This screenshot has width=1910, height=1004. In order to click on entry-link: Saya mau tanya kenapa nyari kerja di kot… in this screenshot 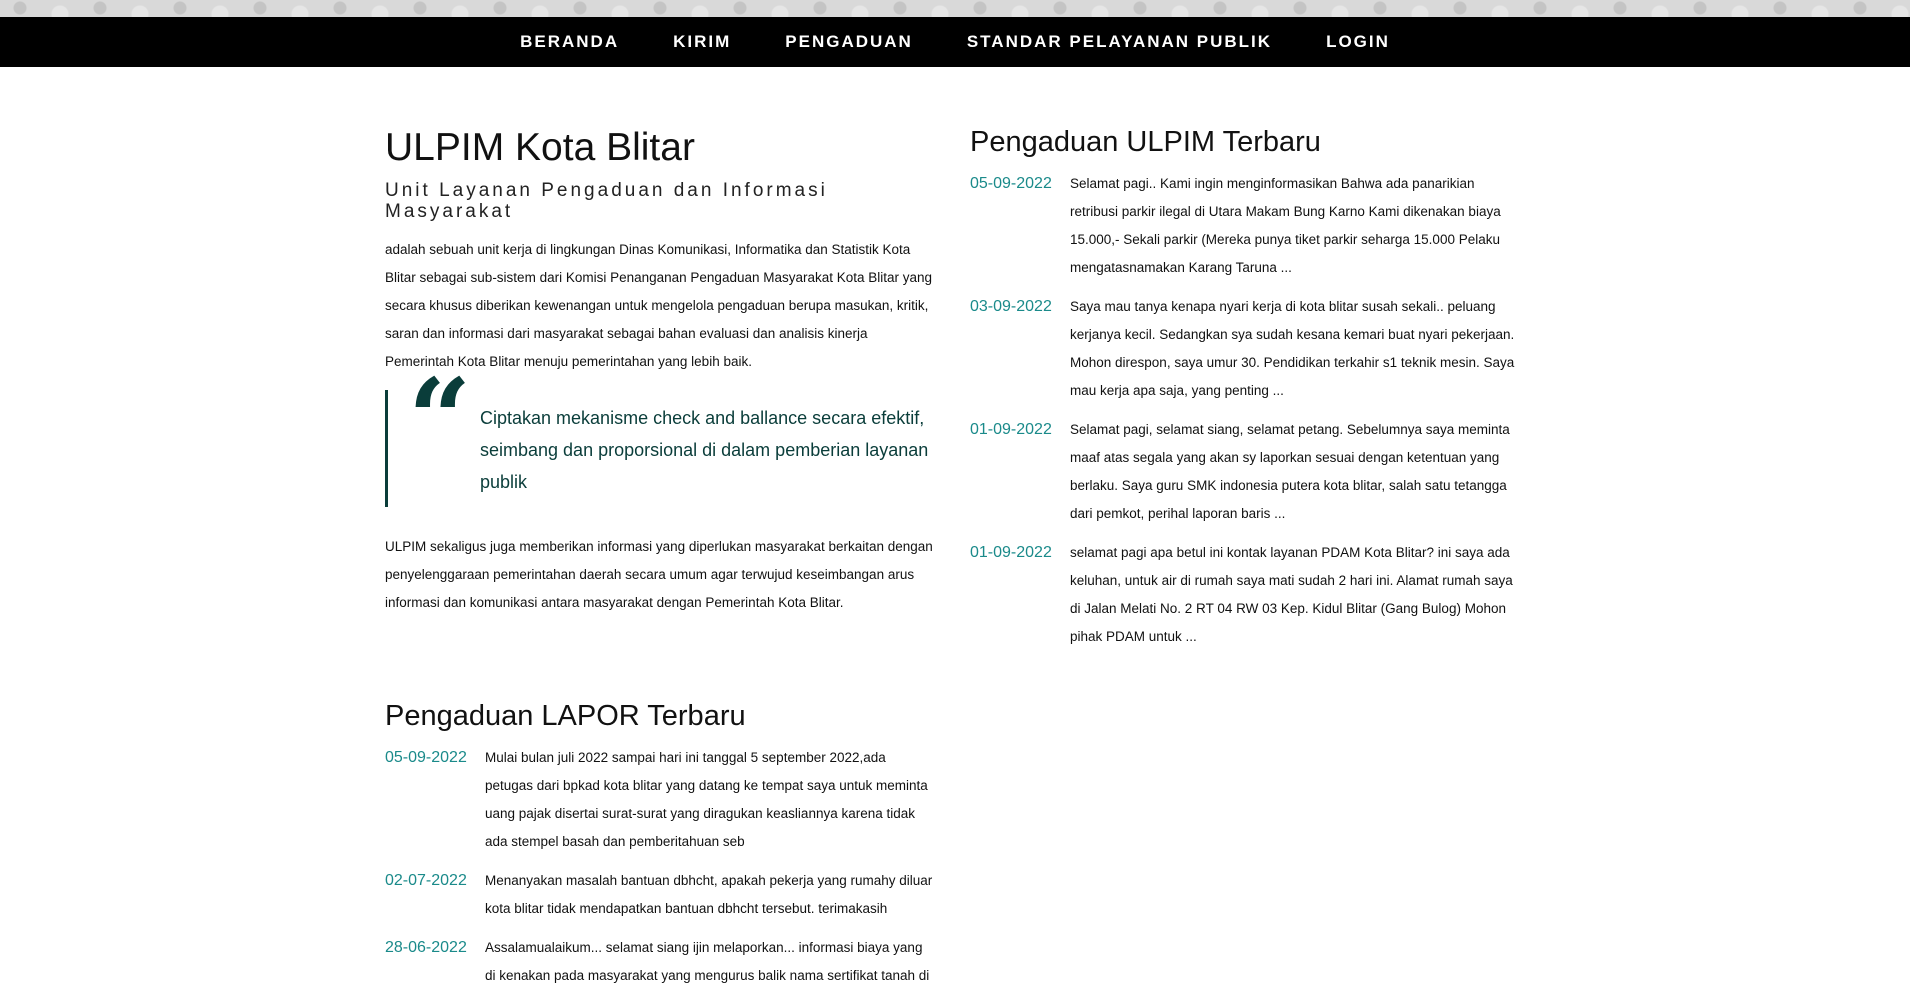, I will do `click(1292, 348)`.